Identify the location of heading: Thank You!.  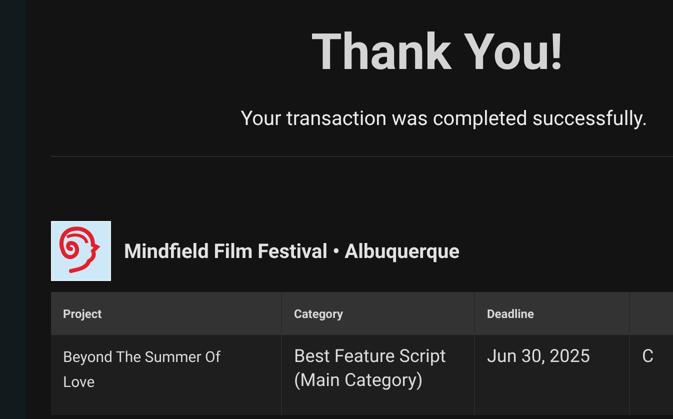
(437, 53).